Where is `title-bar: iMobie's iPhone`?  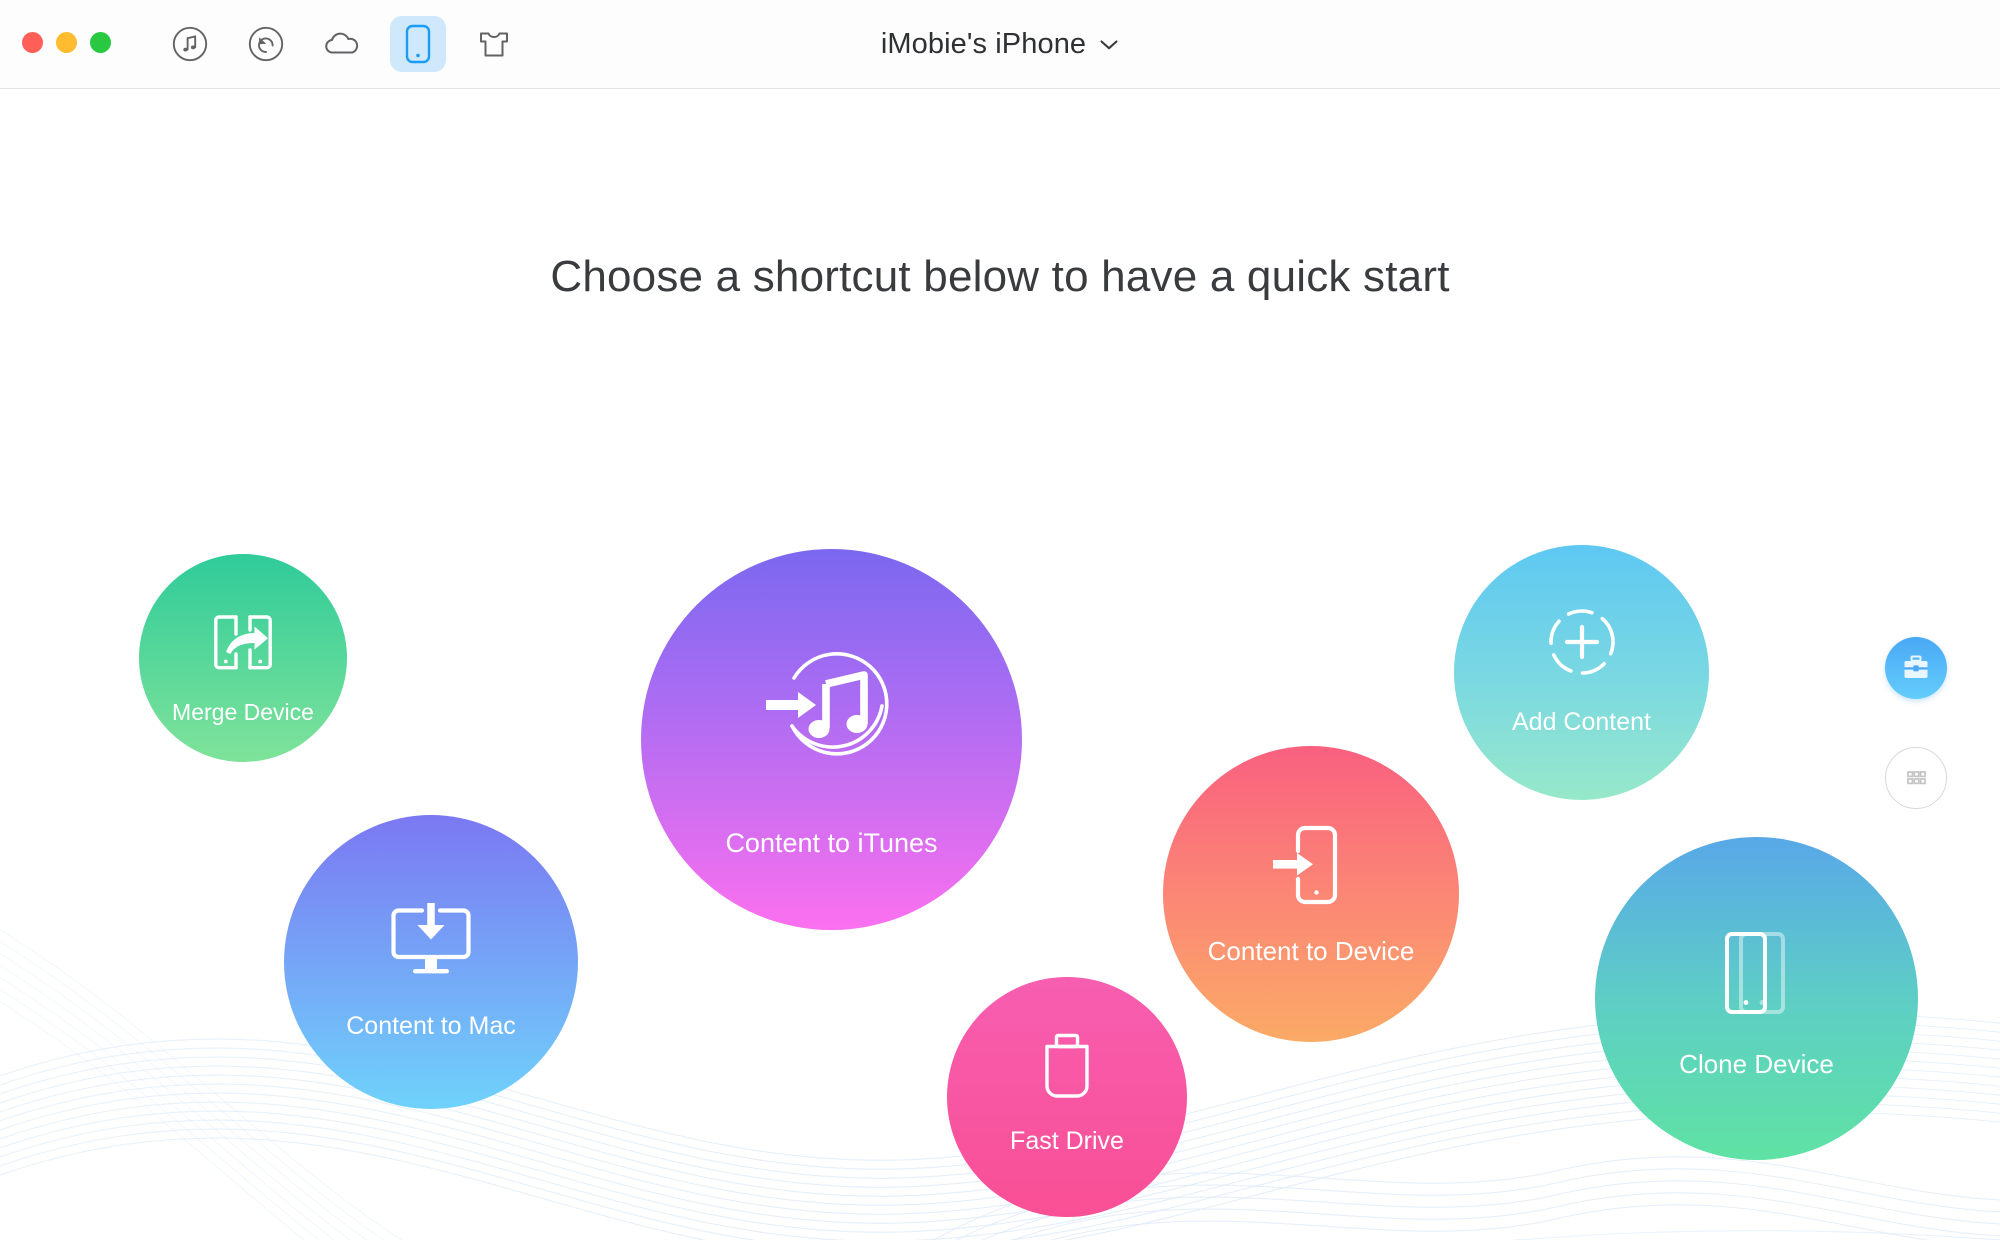
title-bar: iMobie's iPhone is located at coordinates (1000, 44).